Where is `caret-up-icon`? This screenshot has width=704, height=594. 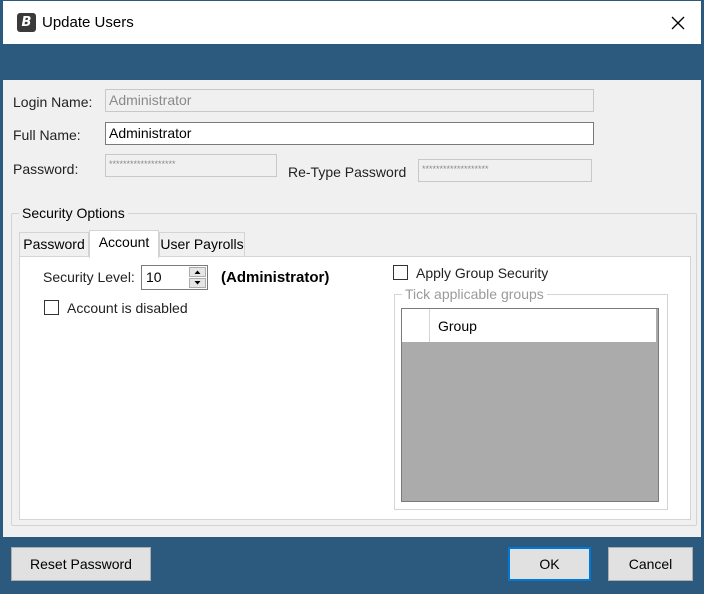 caret-up-icon is located at coordinates (197, 272).